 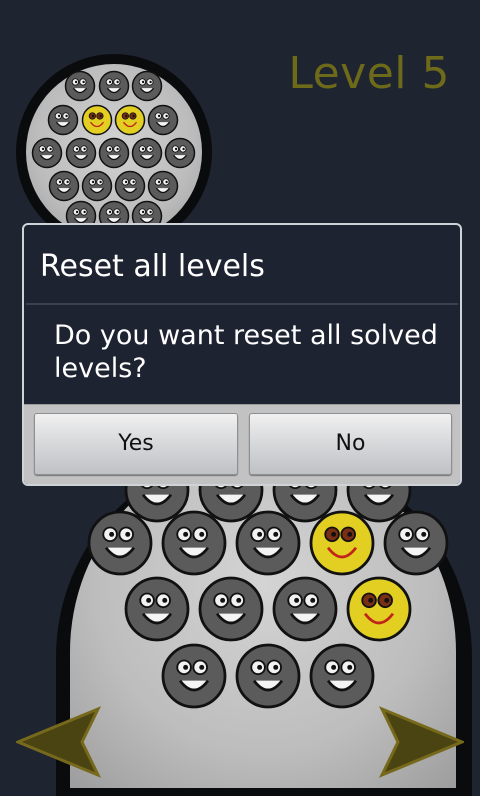 I want to click on level-preview-board, so click(x=114, y=152).